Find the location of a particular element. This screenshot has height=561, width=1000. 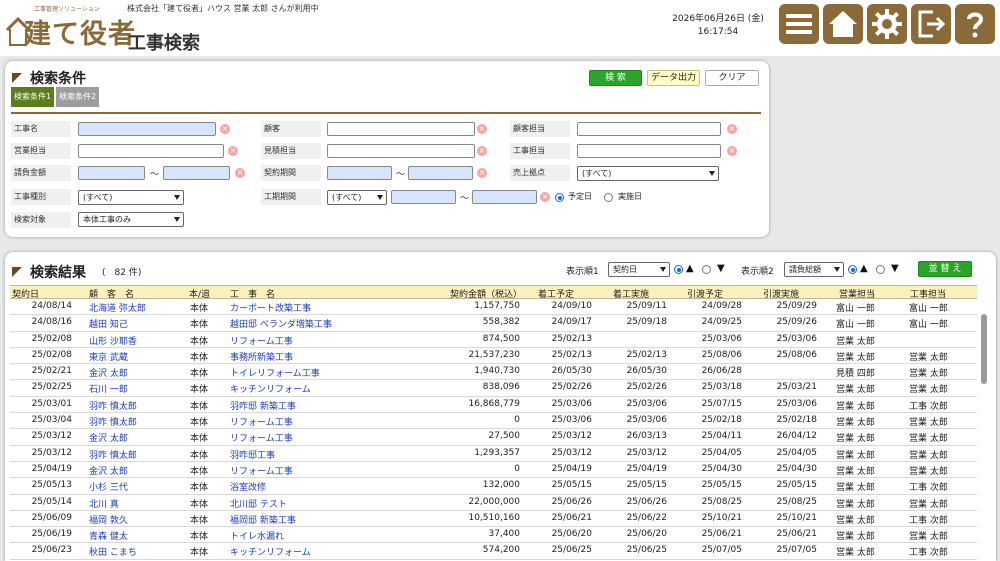

cell-customer-link: 小杉 三代 is located at coordinates (136, 486).